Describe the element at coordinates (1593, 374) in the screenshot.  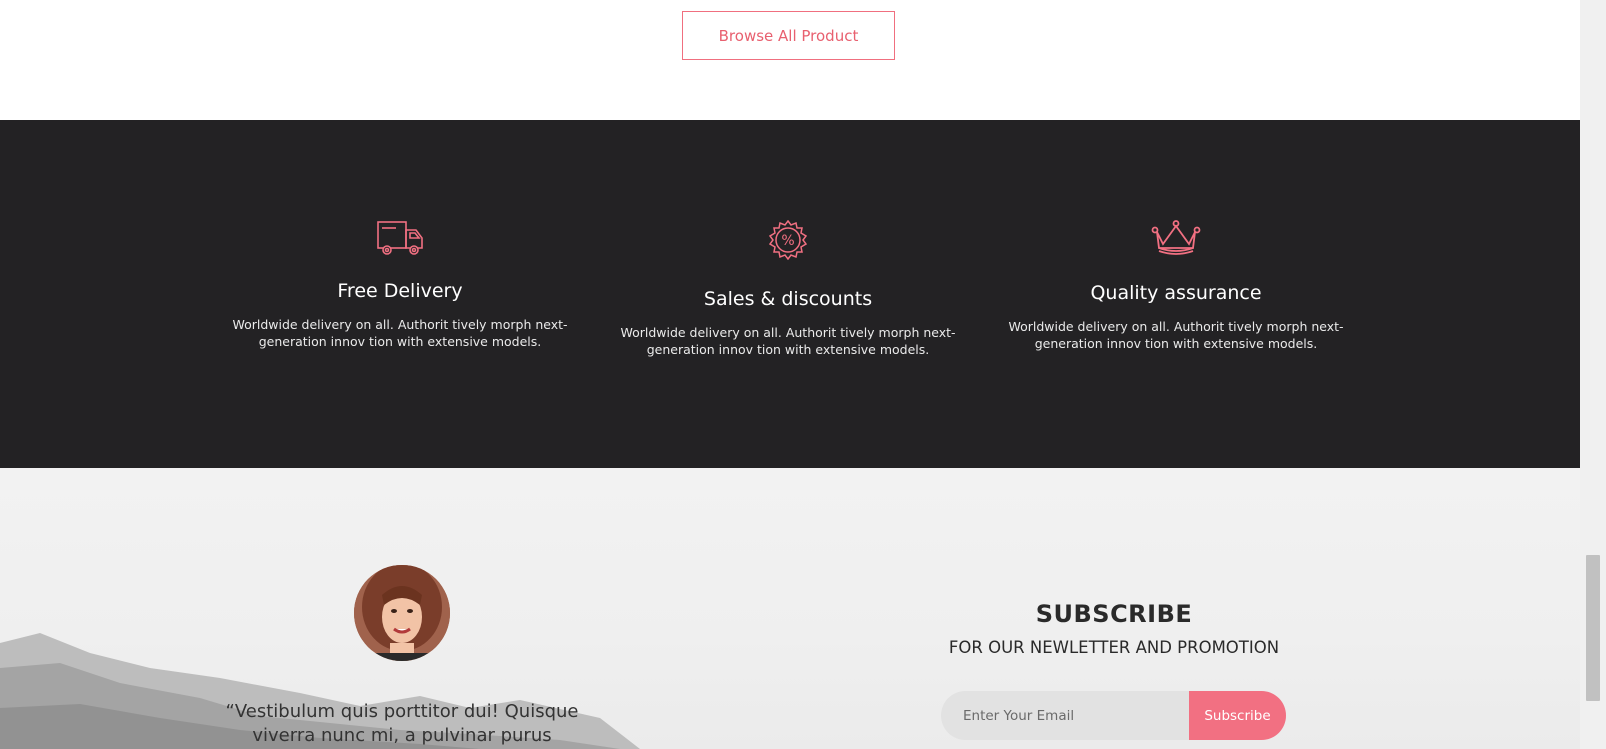
I see `scrollbar` at that location.